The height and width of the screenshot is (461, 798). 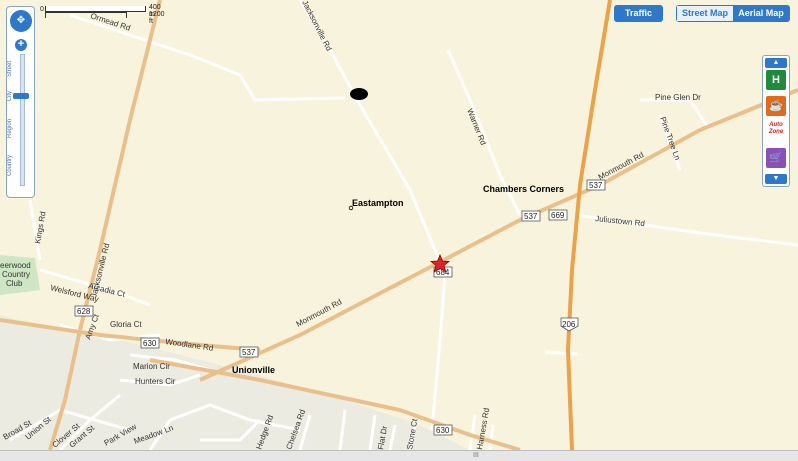 I want to click on aerial-map-button: Aerial Map, so click(x=761, y=13).